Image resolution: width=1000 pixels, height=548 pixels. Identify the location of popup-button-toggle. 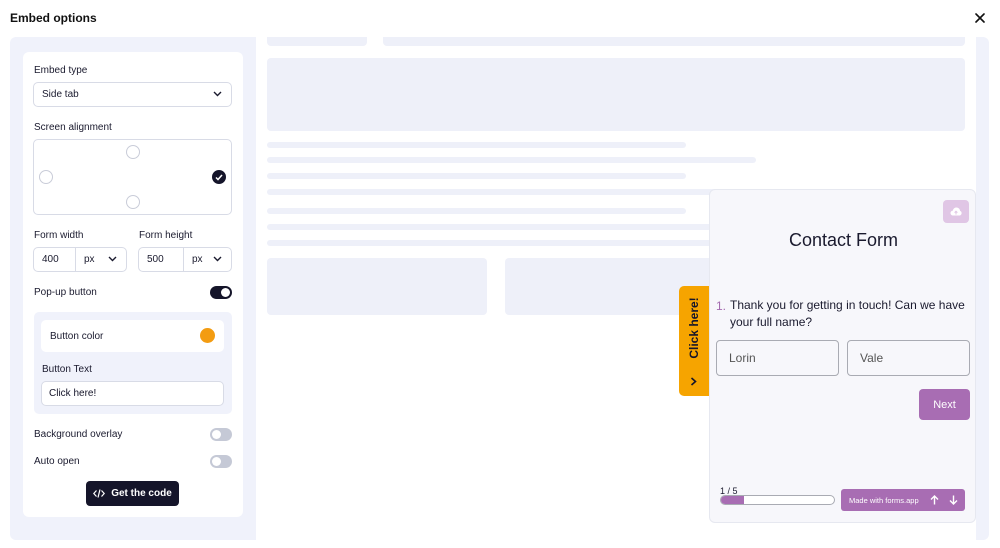
(221, 292).